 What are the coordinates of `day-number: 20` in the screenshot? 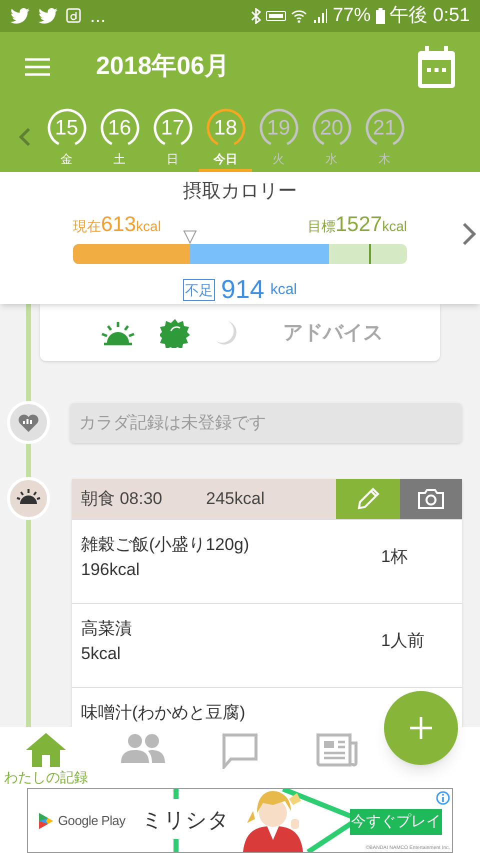 It's located at (332, 128).